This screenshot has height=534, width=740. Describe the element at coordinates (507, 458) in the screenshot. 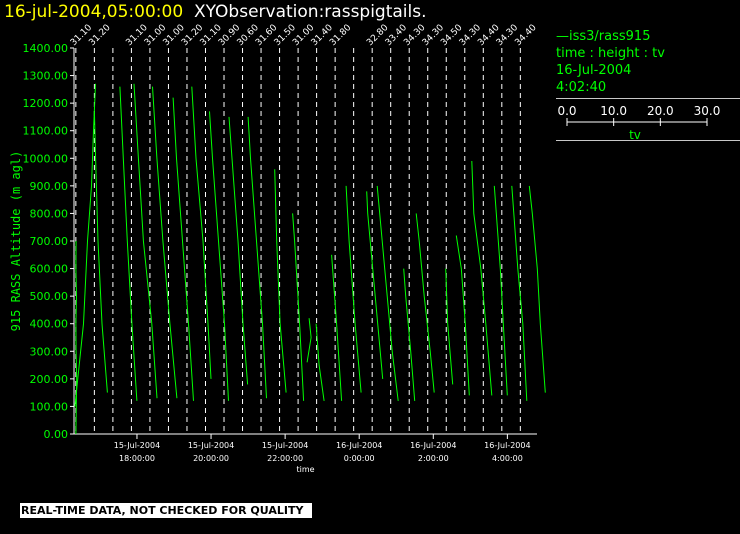

I see `x-tick-time: 4:00:00` at that location.